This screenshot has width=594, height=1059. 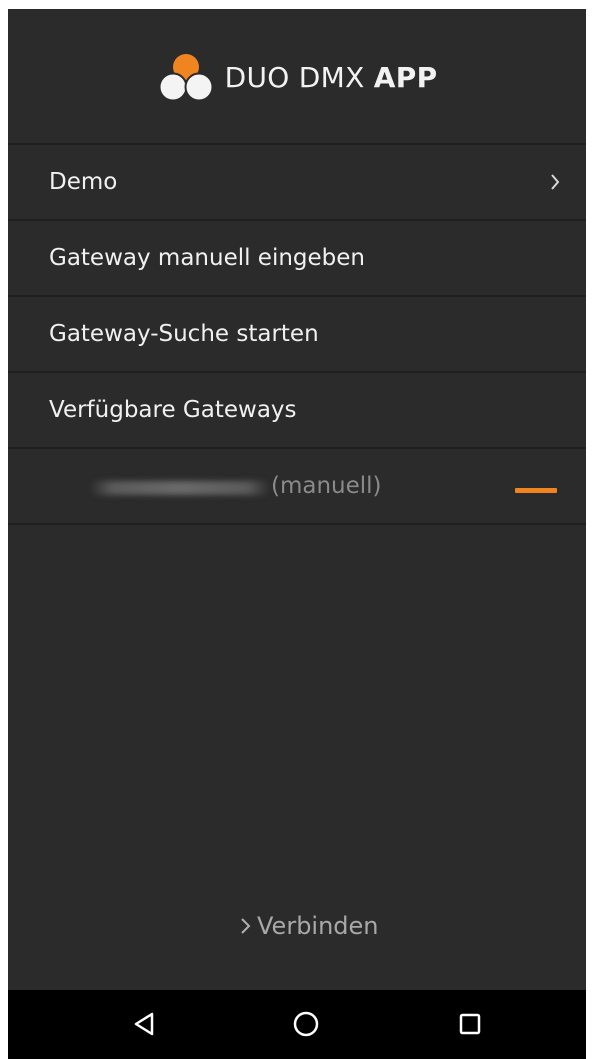 What do you see at coordinates (83, 182) in the screenshot?
I see `menu-item-label: Demo` at bounding box center [83, 182].